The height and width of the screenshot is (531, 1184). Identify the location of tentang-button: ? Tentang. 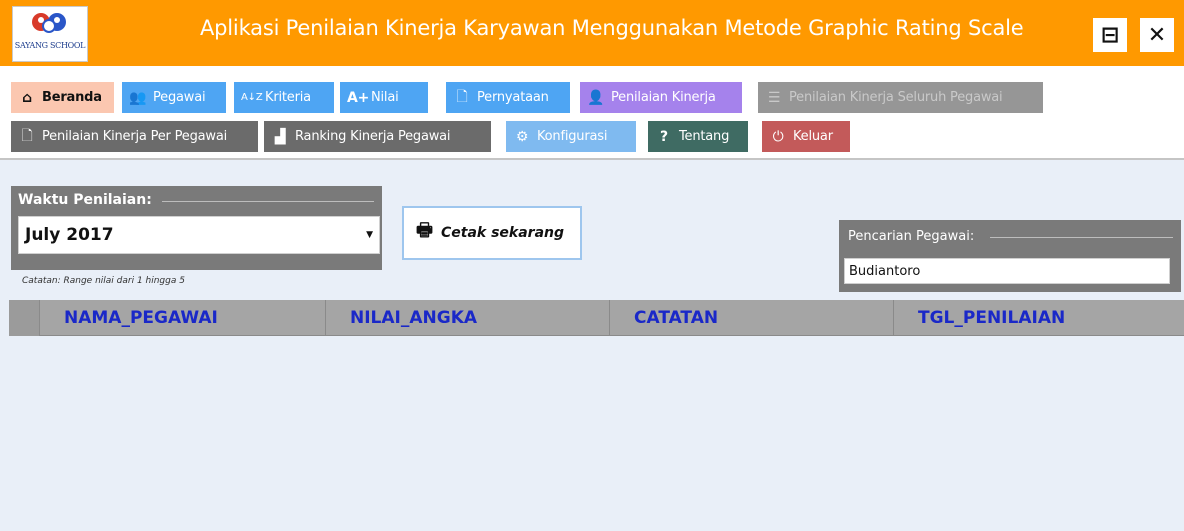
(698, 136).